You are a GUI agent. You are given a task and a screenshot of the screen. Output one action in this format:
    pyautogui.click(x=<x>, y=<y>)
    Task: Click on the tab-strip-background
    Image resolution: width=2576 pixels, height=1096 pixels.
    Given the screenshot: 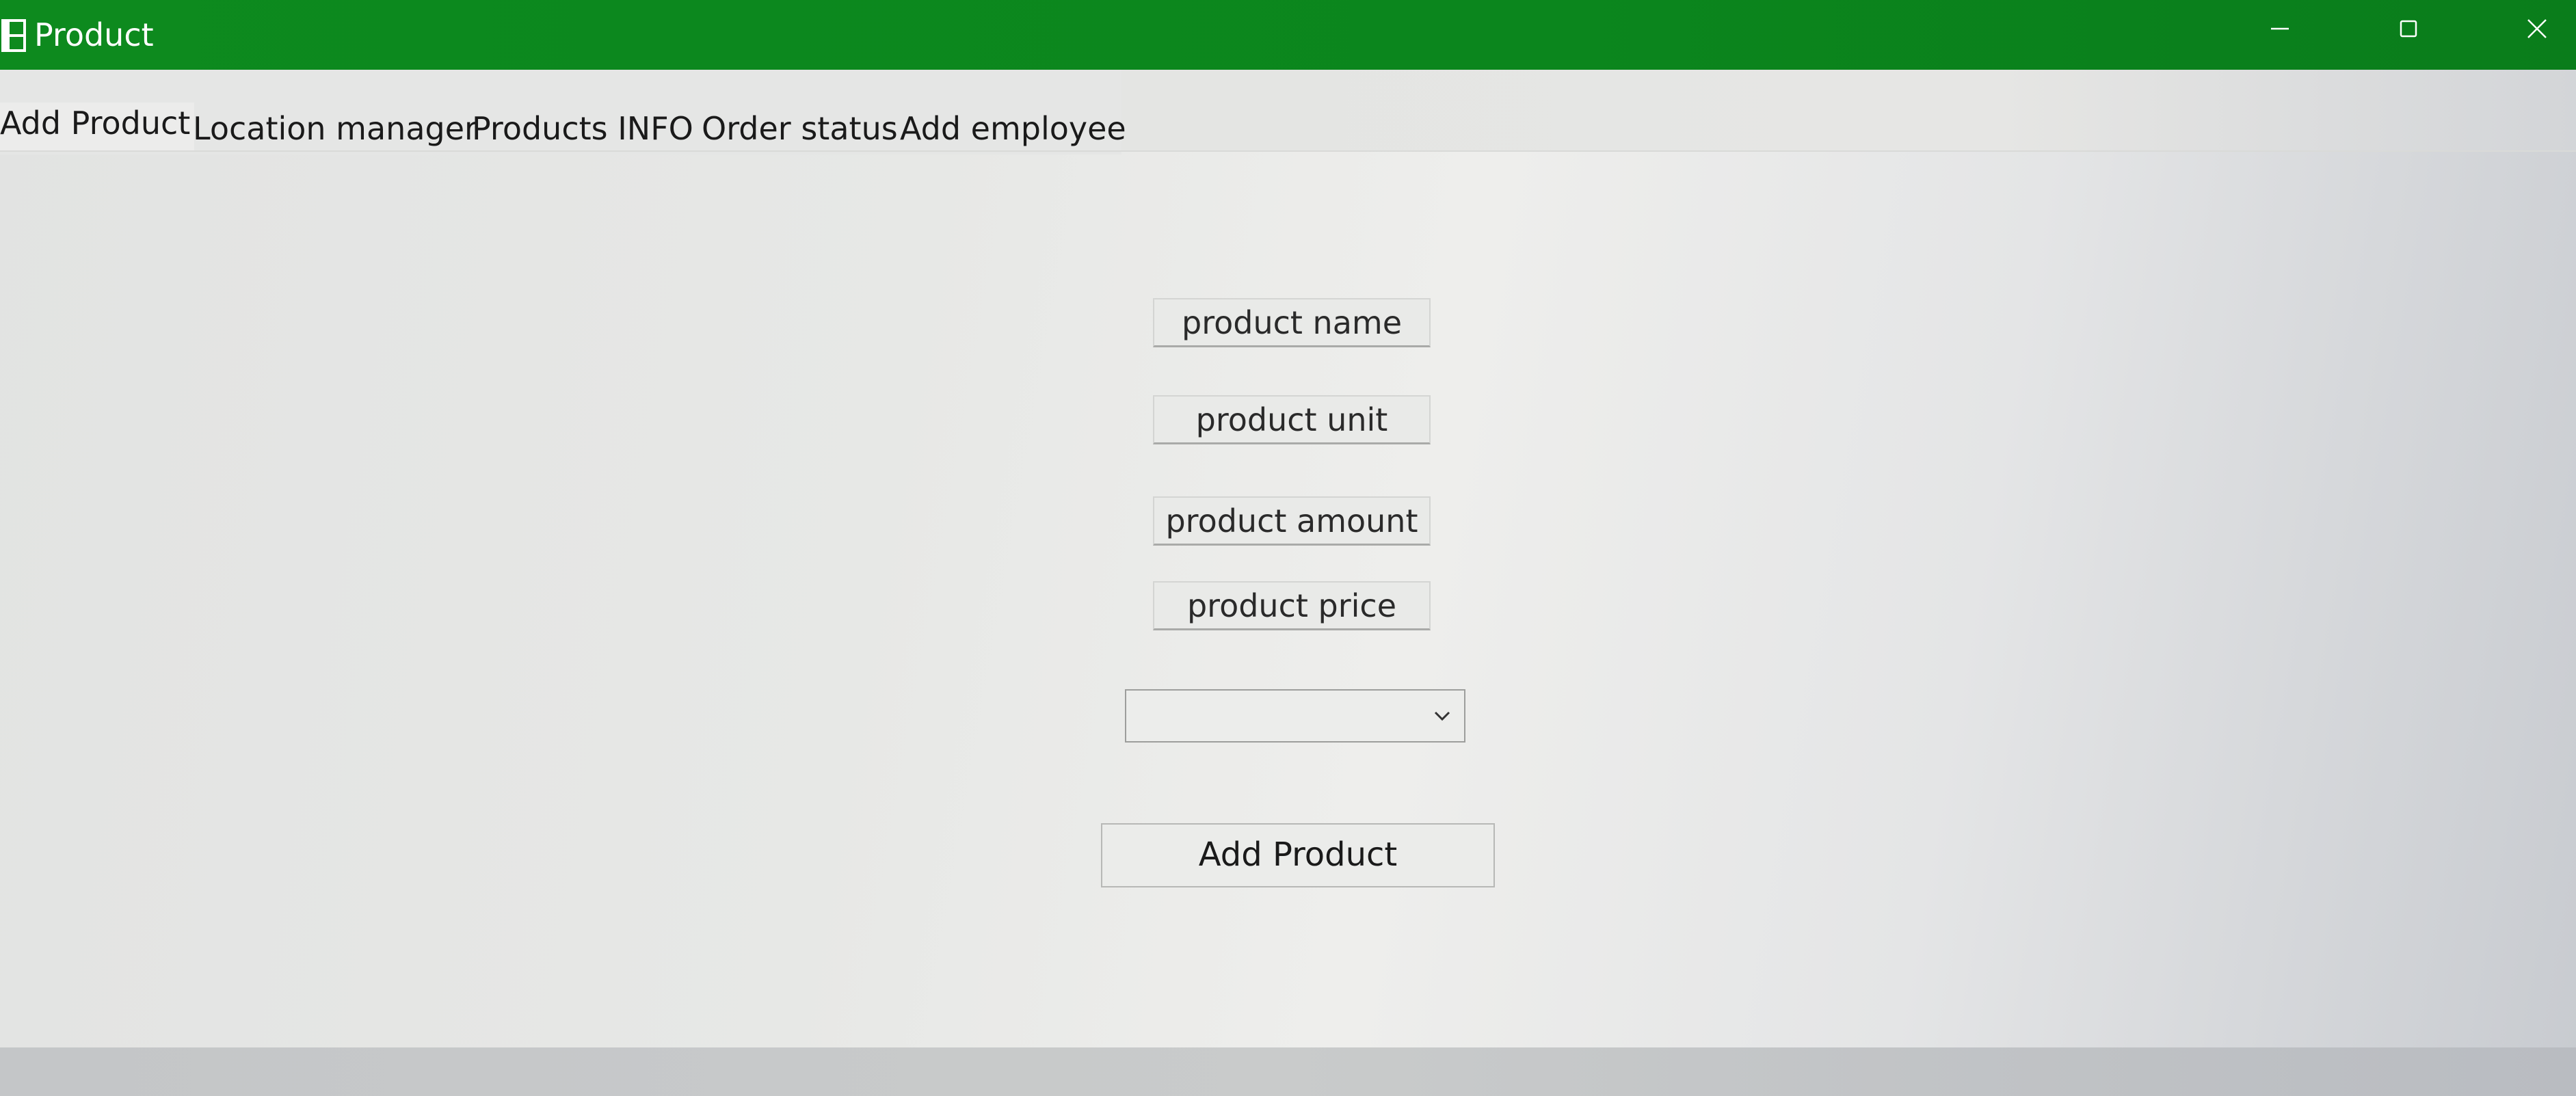 What is the action you would take?
    pyautogui.click(x=1848, y=110)
    